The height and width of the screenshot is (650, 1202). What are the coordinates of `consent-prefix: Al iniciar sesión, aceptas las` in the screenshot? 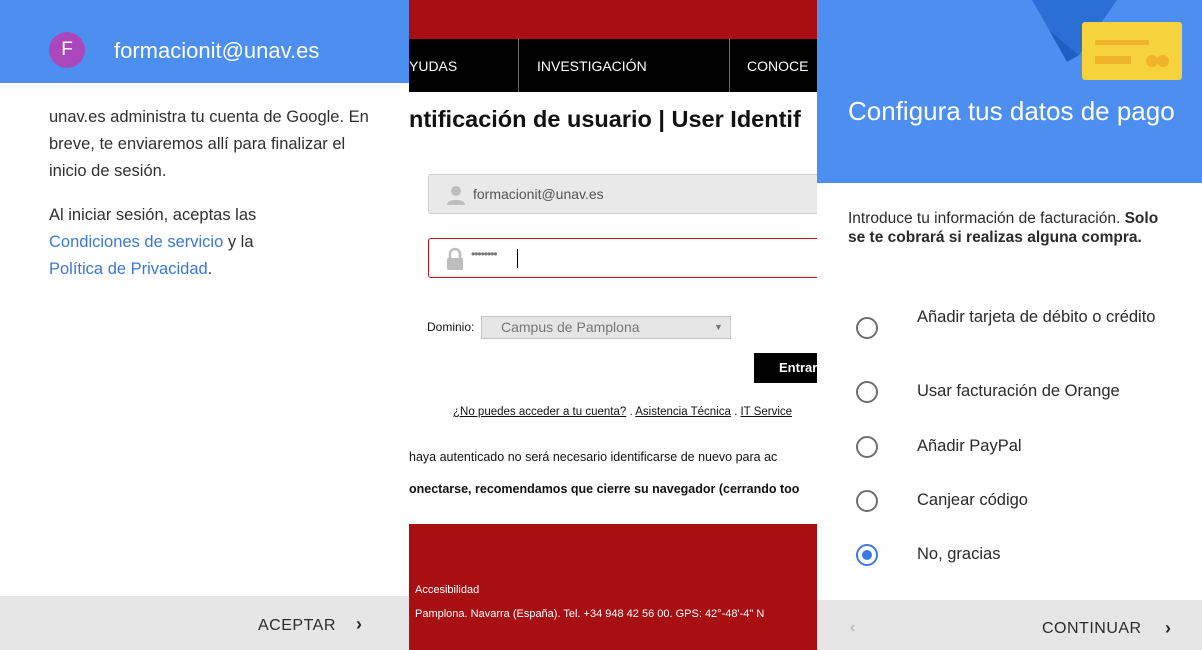 It's located at (153, 215).